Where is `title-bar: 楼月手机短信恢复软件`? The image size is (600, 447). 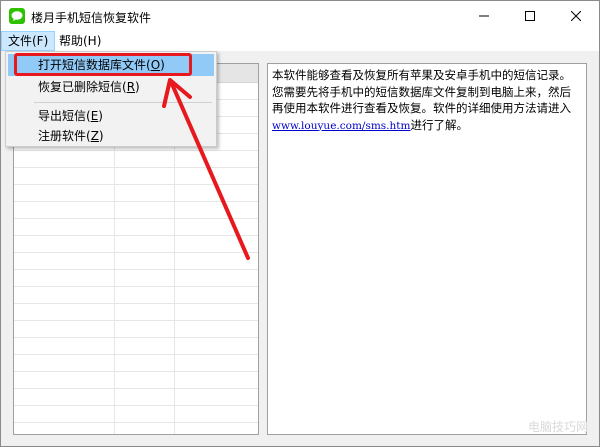 title-bar: 楼月手机短信恢复软件 is located at coordinates (300, 16).